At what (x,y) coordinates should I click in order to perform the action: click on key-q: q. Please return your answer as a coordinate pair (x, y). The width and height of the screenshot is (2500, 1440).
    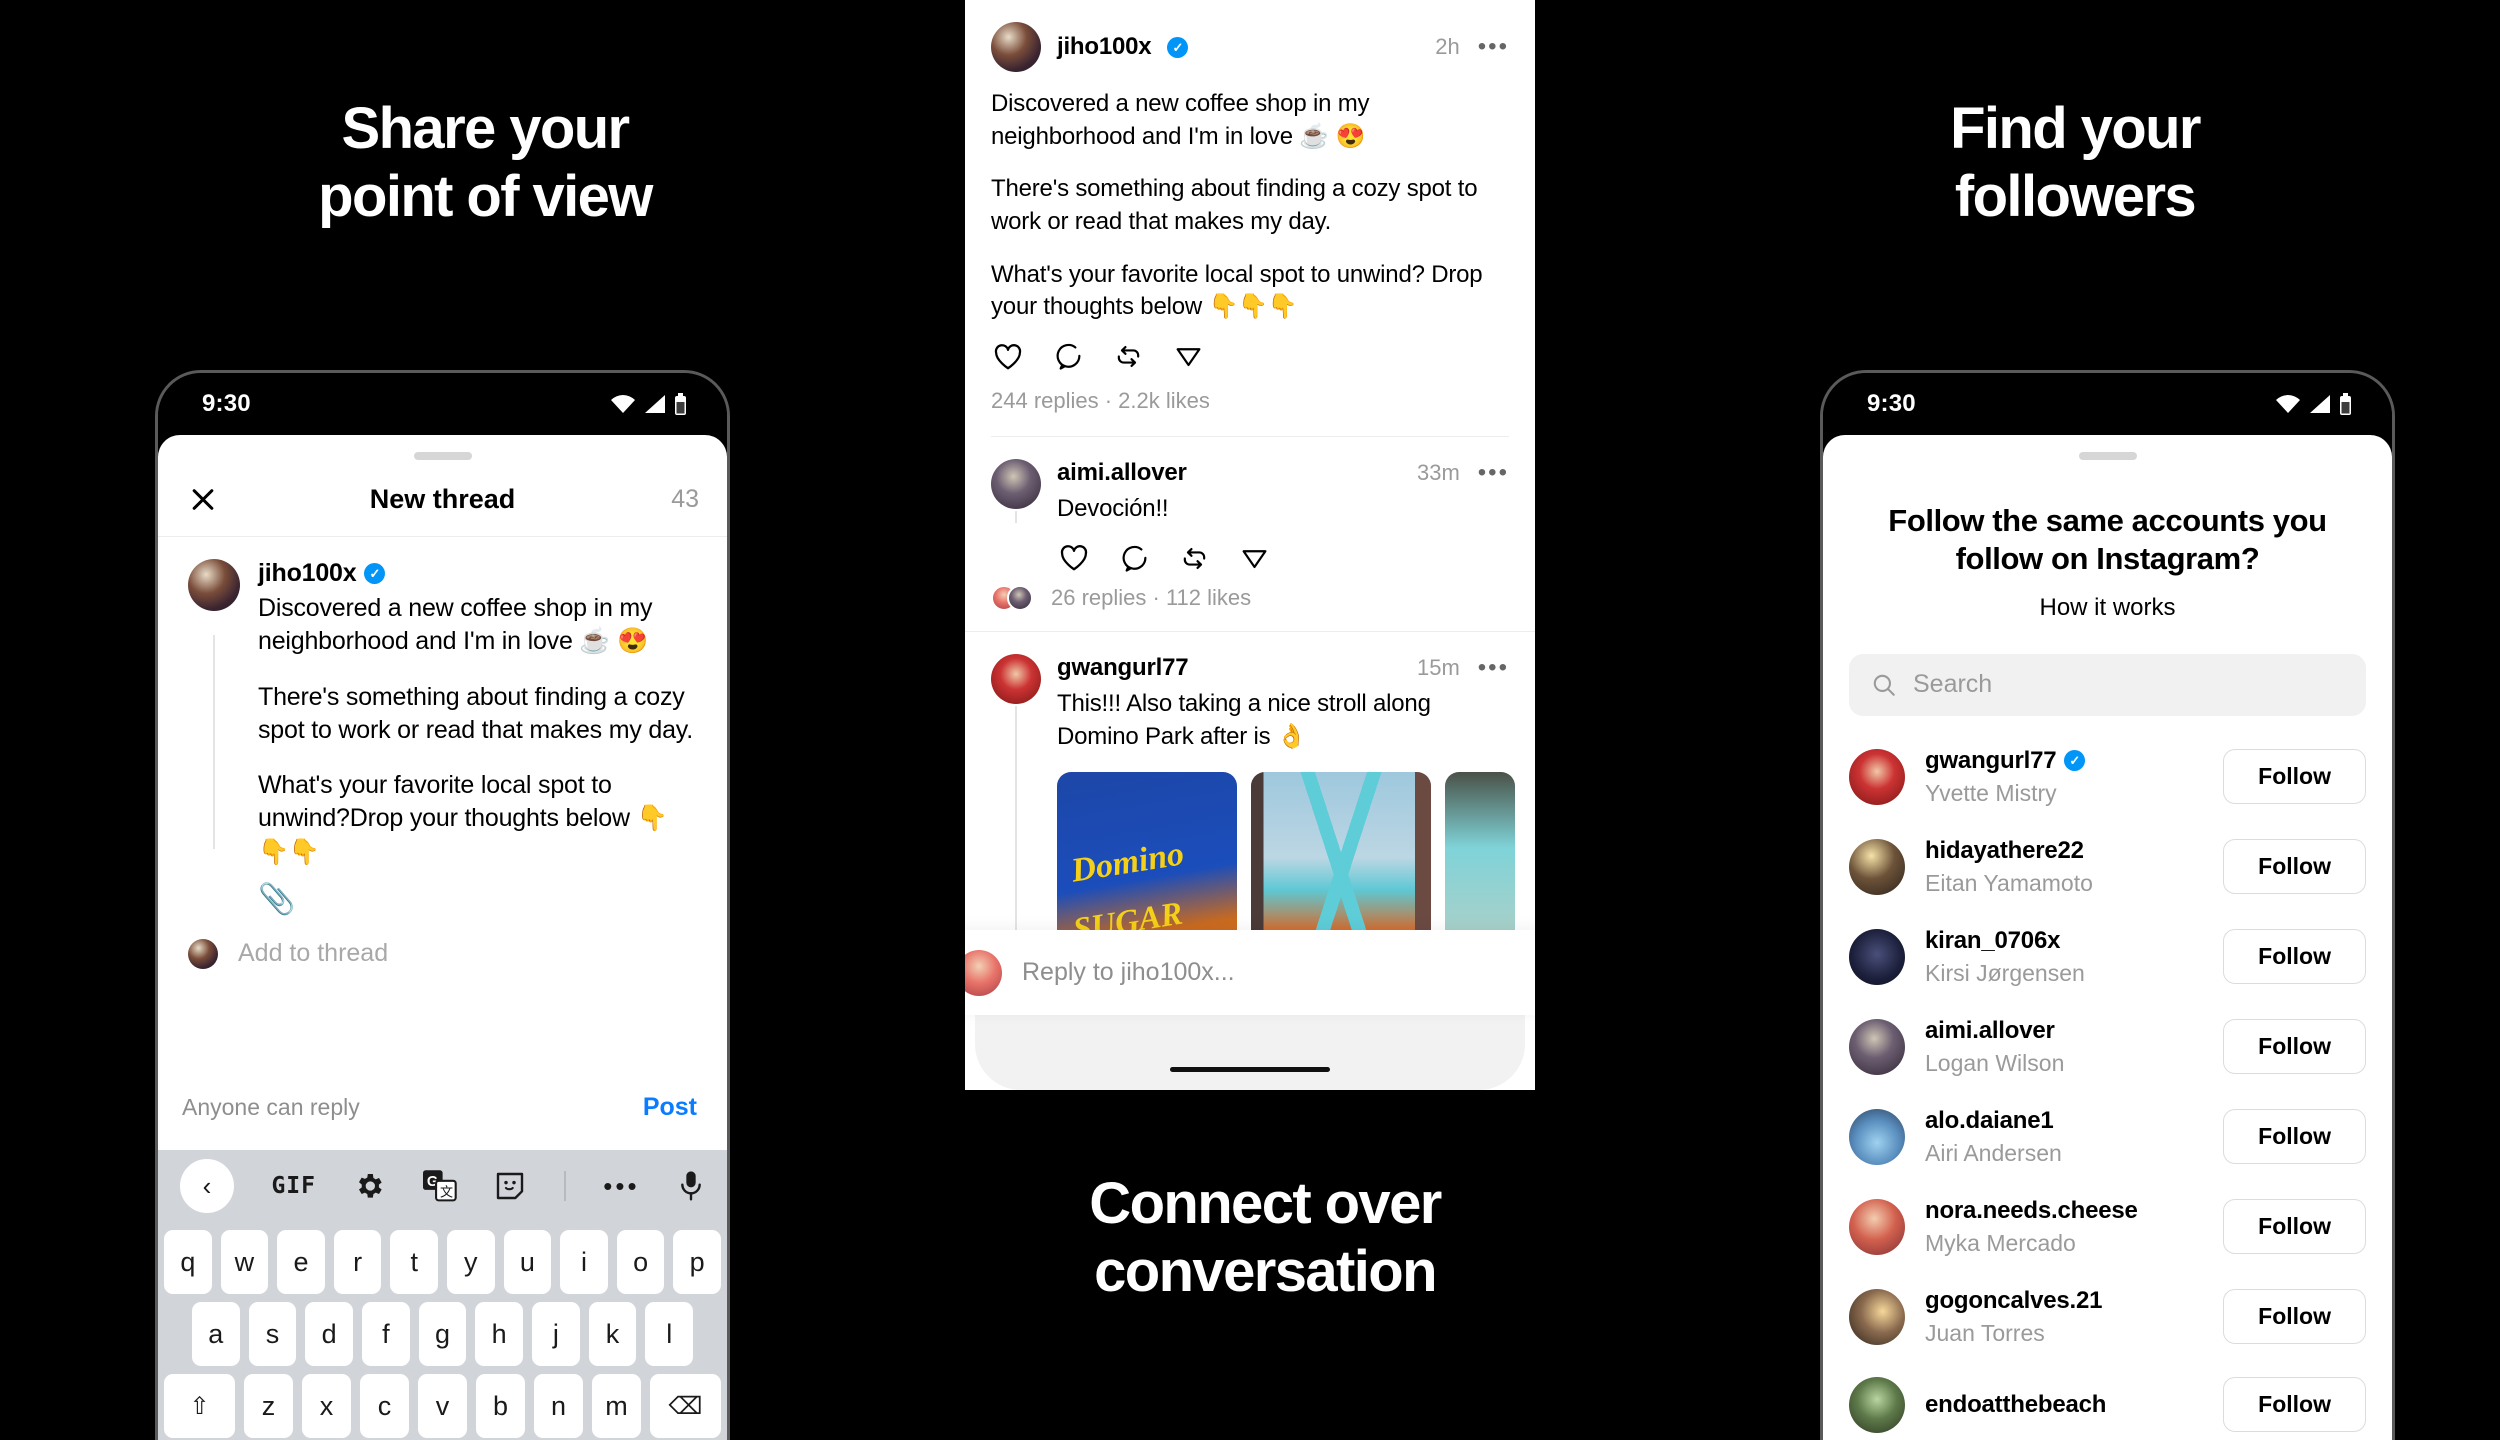
    Looking at the image, I should click on (188, 1262).